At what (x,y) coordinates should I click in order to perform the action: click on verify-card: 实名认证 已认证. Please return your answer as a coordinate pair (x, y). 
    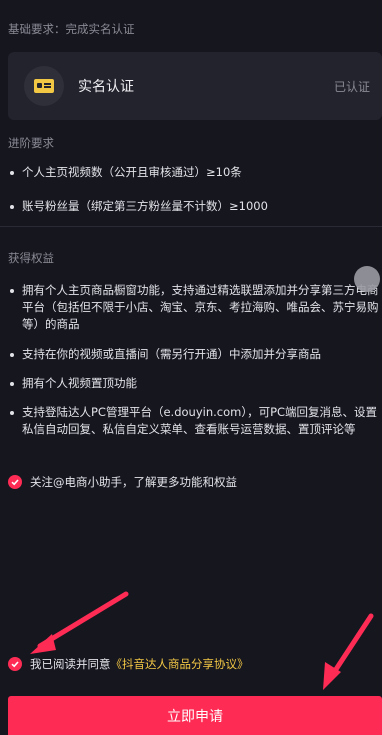
    Looking at the image, I should click on (195, 86).